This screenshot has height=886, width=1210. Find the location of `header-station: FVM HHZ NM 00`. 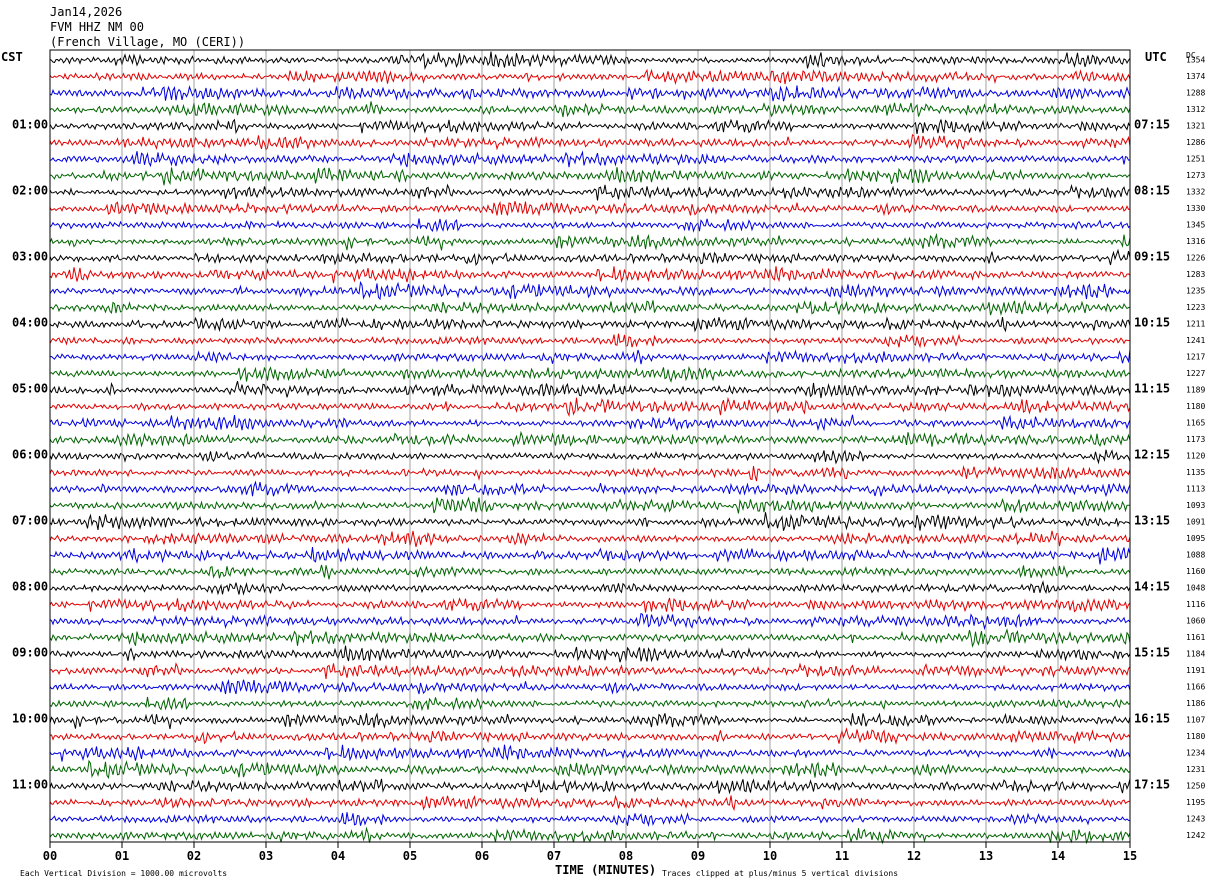

header-station: FVM HHZ NM 00 is located at coordinates (97, 27).